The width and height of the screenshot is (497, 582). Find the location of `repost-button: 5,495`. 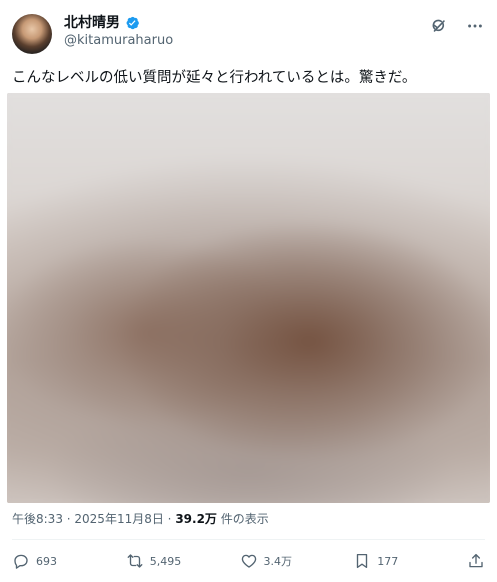

repost-button: 5,495 is located at coordinates (156, 561).